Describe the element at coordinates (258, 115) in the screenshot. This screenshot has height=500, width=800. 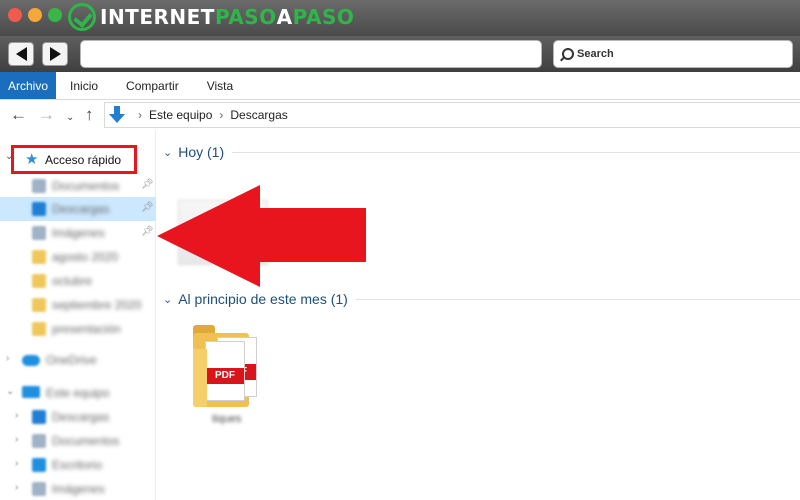
I see `breadcrumb-descargas: Descargas` at that location.